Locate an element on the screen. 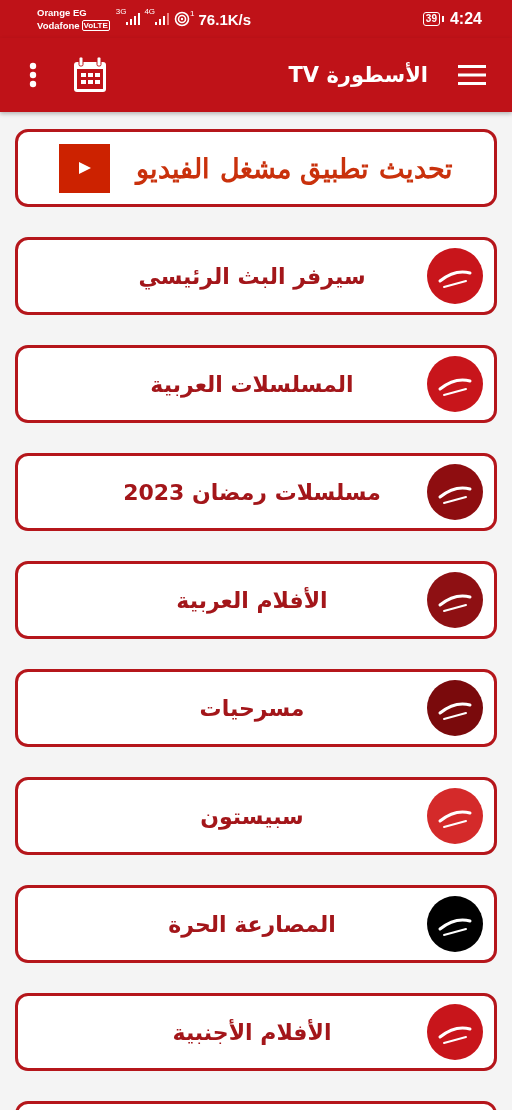  category-item: المسلسلات العربية is located at coordinates (256, 384).